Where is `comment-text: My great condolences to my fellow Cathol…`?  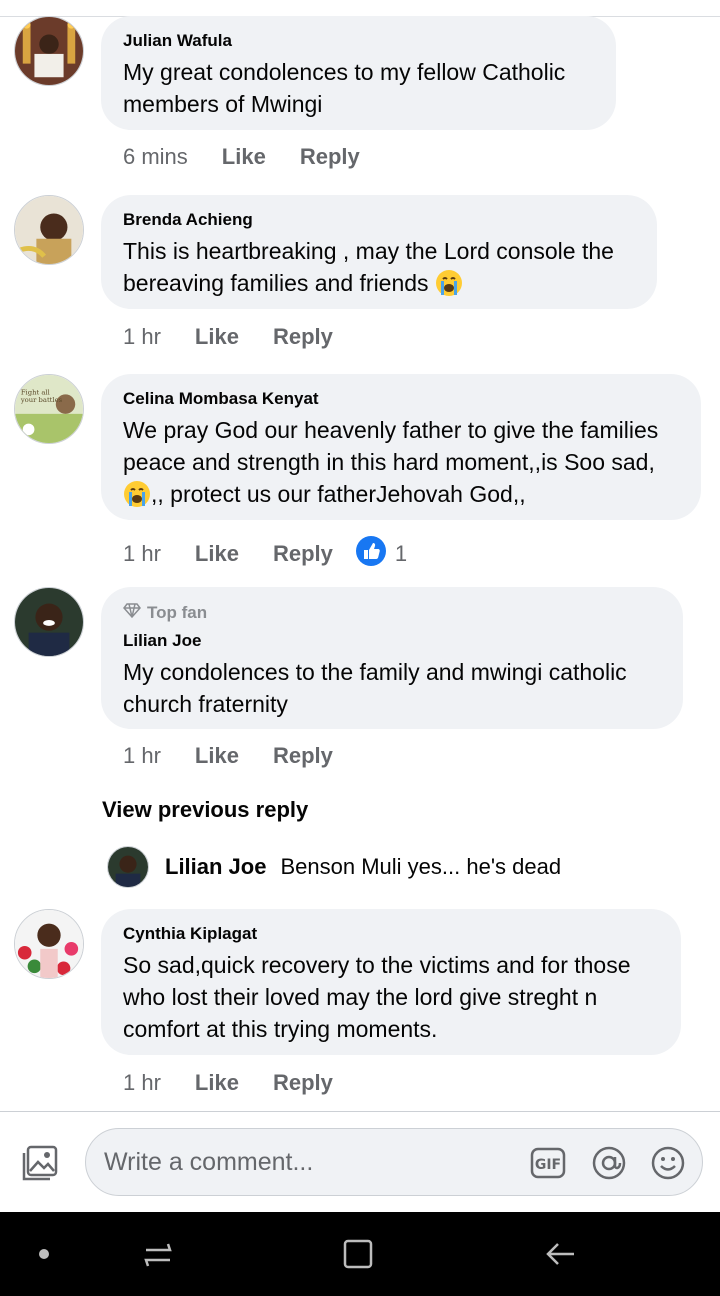
comment-text: My great condolences to my fellow Cathol… is located at coordinates (344, 88).